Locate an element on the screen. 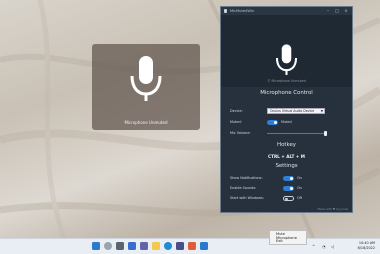  show-notifications-state: On is located at coordinates (299, 178).